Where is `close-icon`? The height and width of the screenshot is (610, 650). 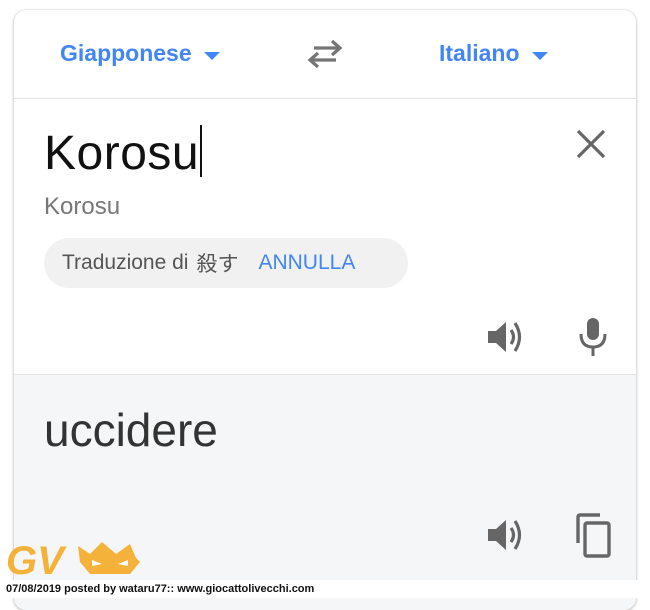
close-icon is located at coordinates (591, 144).